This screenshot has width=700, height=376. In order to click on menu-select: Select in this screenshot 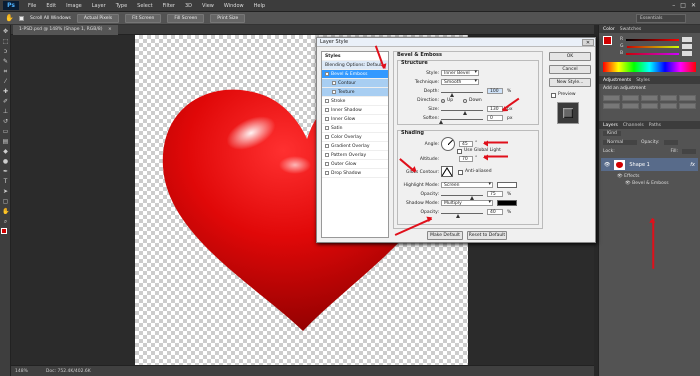, I will do `click(144, 6)`.